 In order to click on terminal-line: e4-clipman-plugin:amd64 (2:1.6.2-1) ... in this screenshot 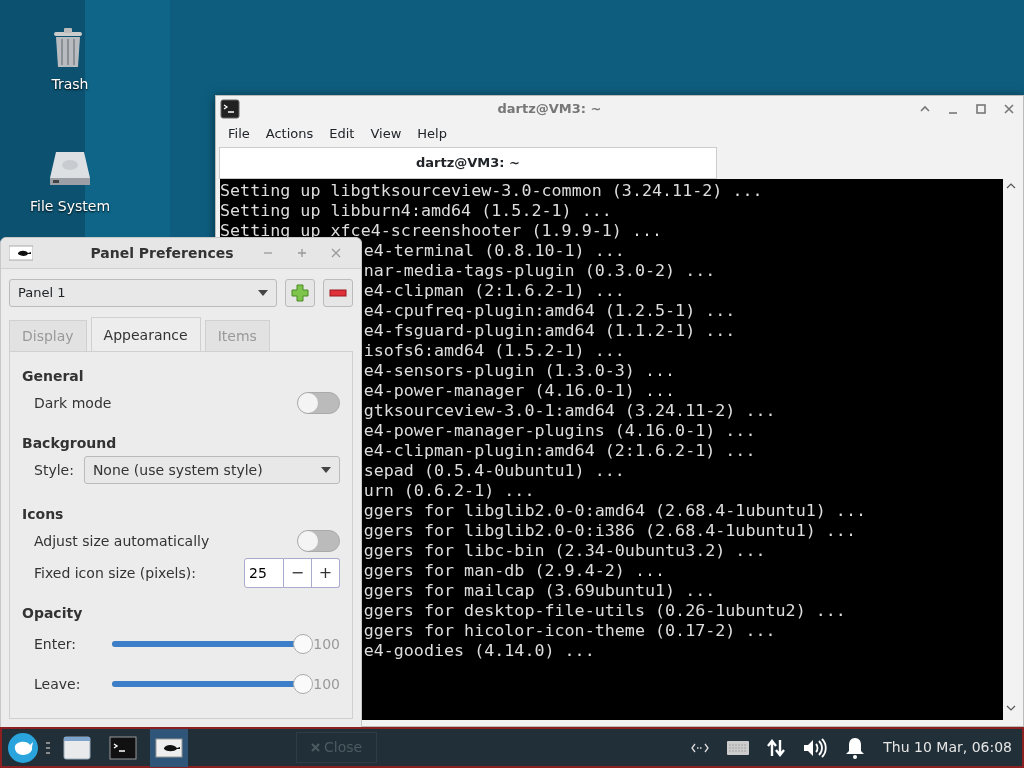, I will do `click(559, 450)`.